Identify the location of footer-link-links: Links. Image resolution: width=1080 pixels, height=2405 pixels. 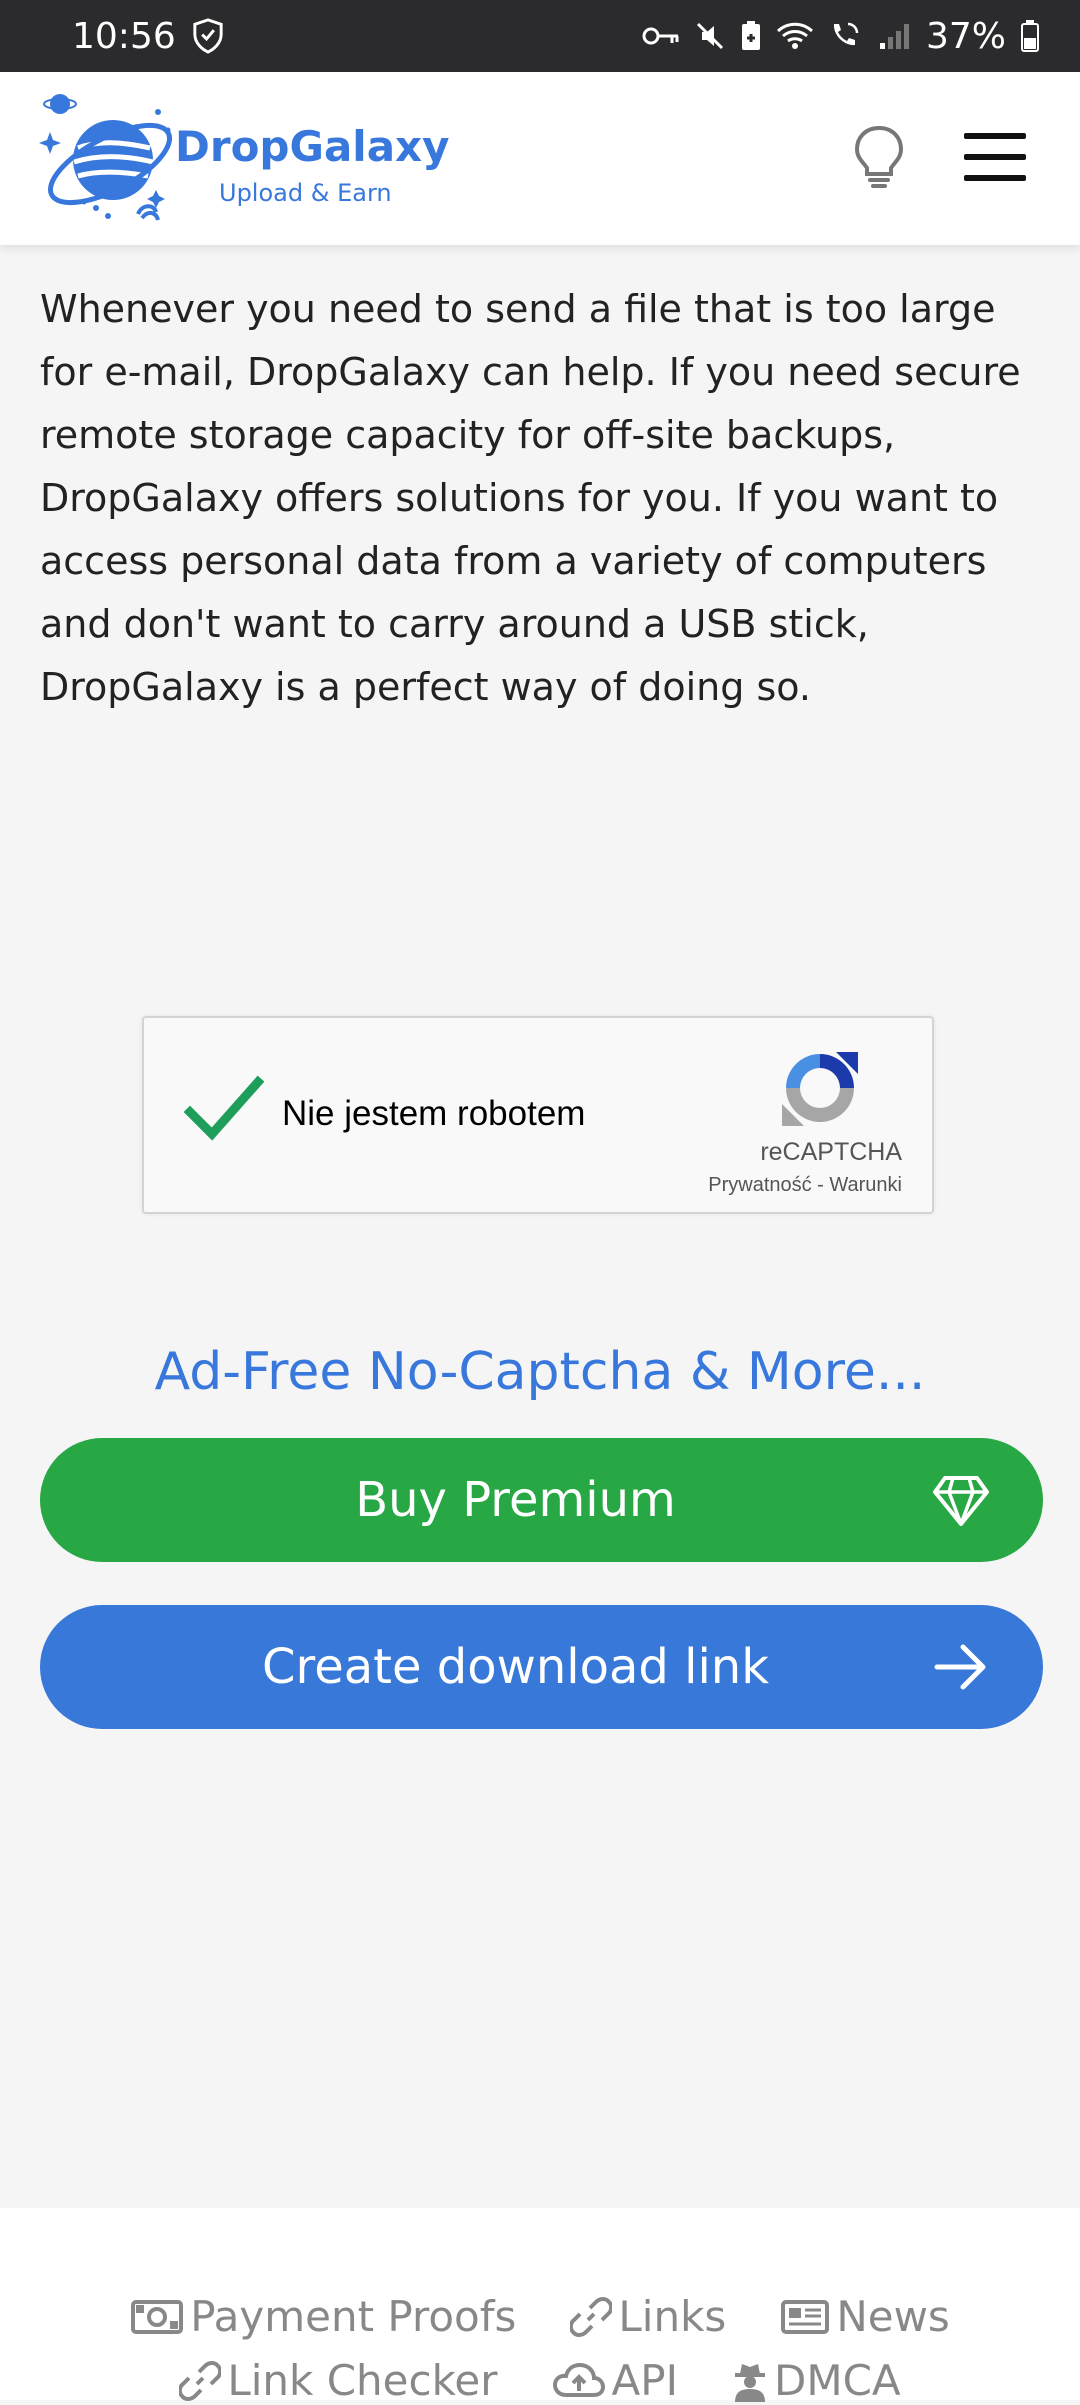
(648, 2316).